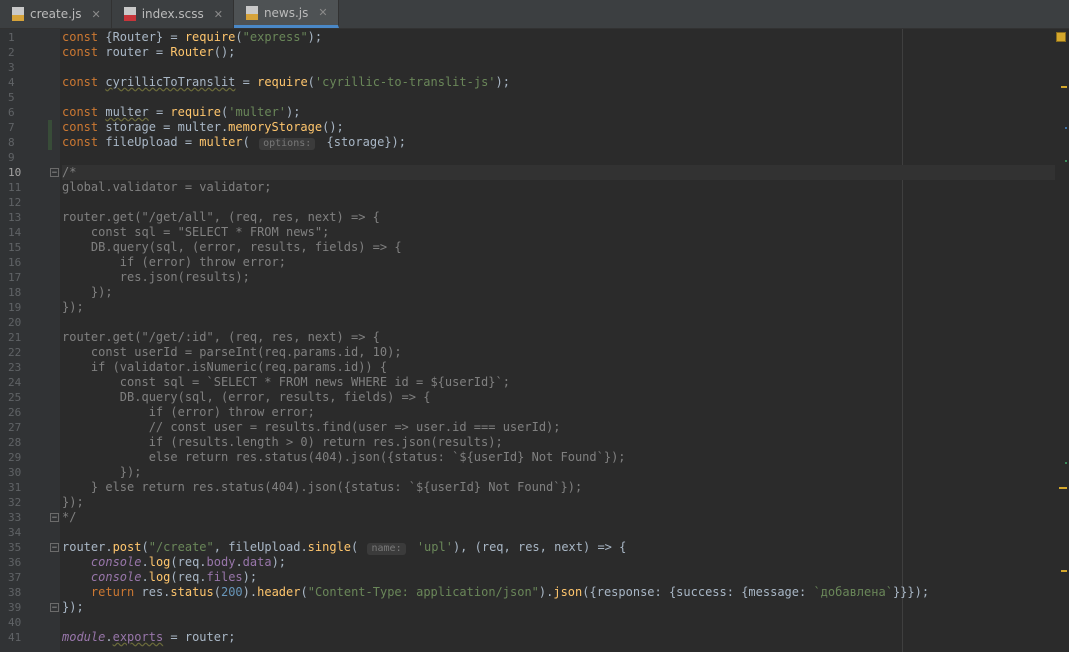 Image resolution: width=1069 pixels, height=652 pixels. I want to click on tab-label: index.scss, so click(172, 14).